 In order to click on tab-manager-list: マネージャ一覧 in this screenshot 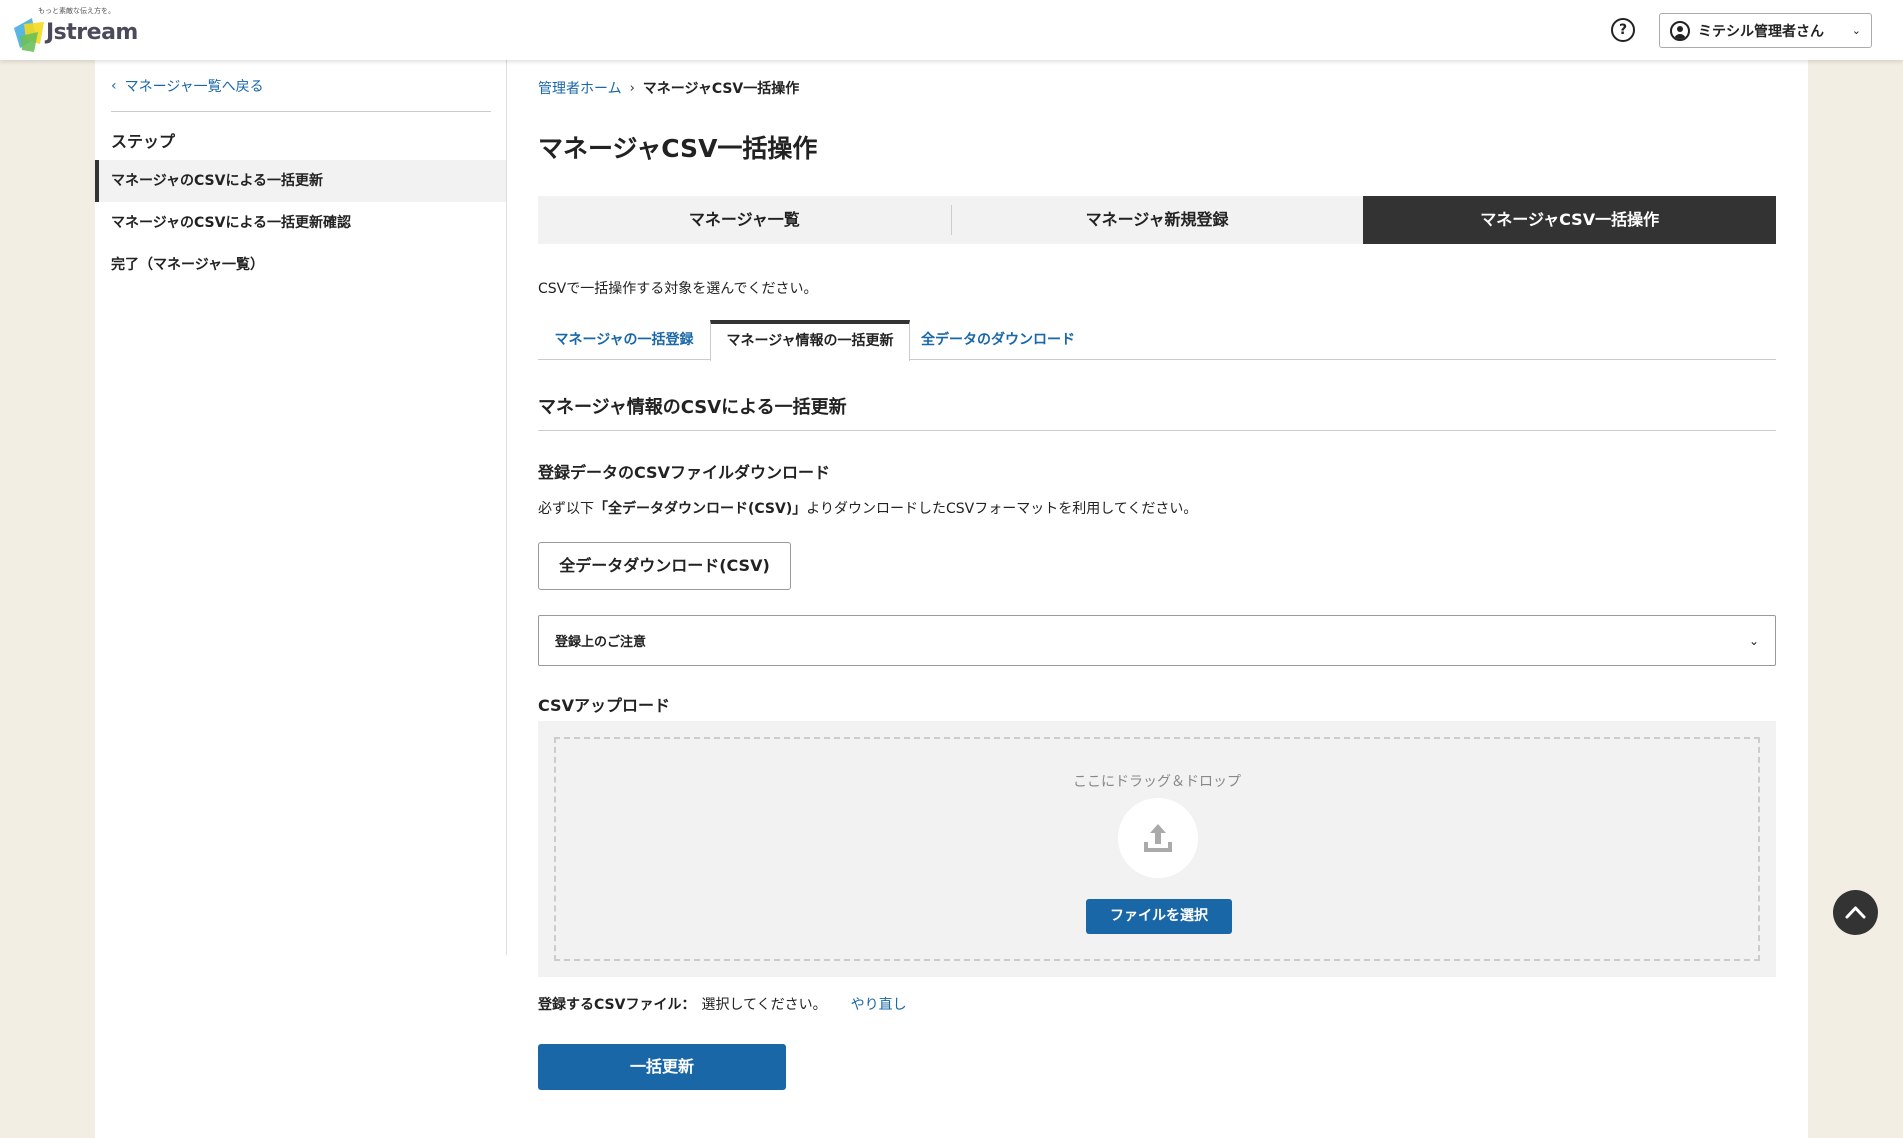, I will do `click(744, 220)`.